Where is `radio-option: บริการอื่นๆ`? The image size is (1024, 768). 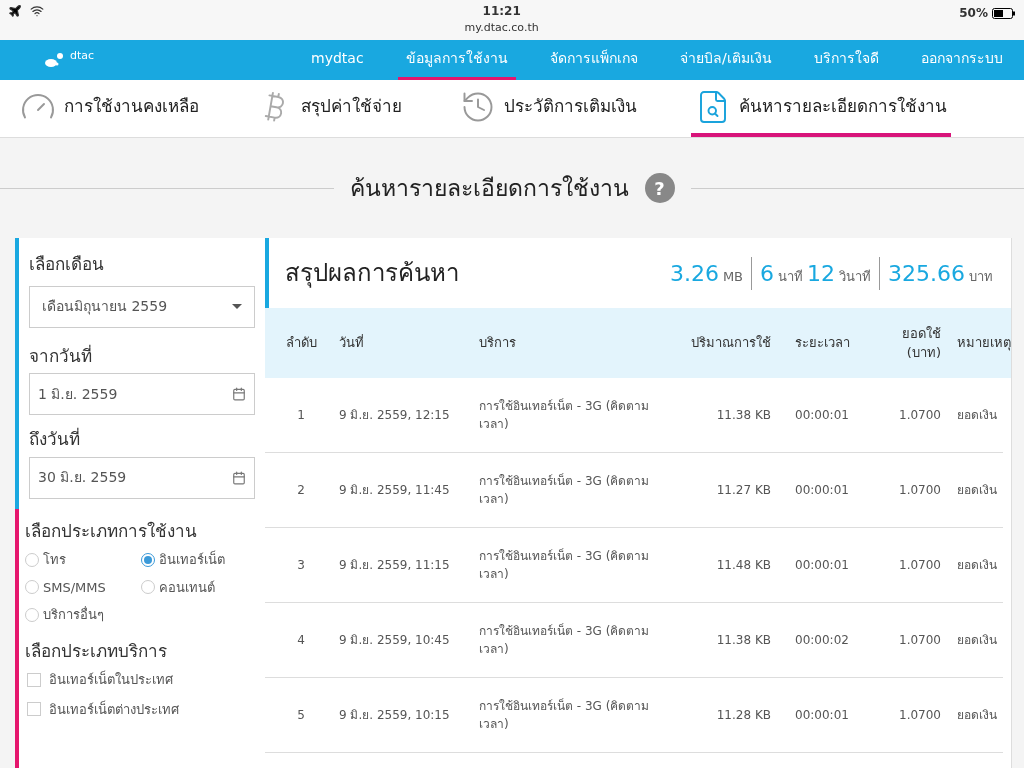
radio-option: บริการอื่นๆ is located at coordinates (83, 615).